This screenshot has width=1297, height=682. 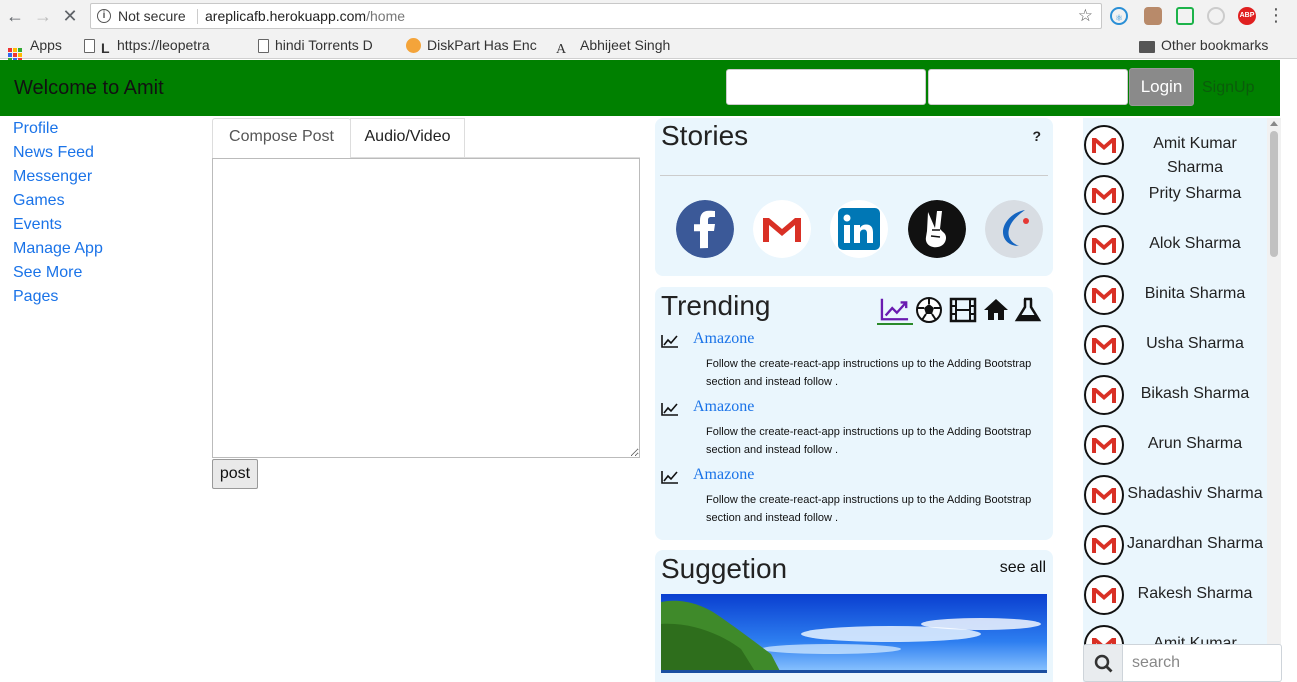 I want to click on bookmark-hindi-torrents: hindi Torrents D, so click(x=327, y=45).